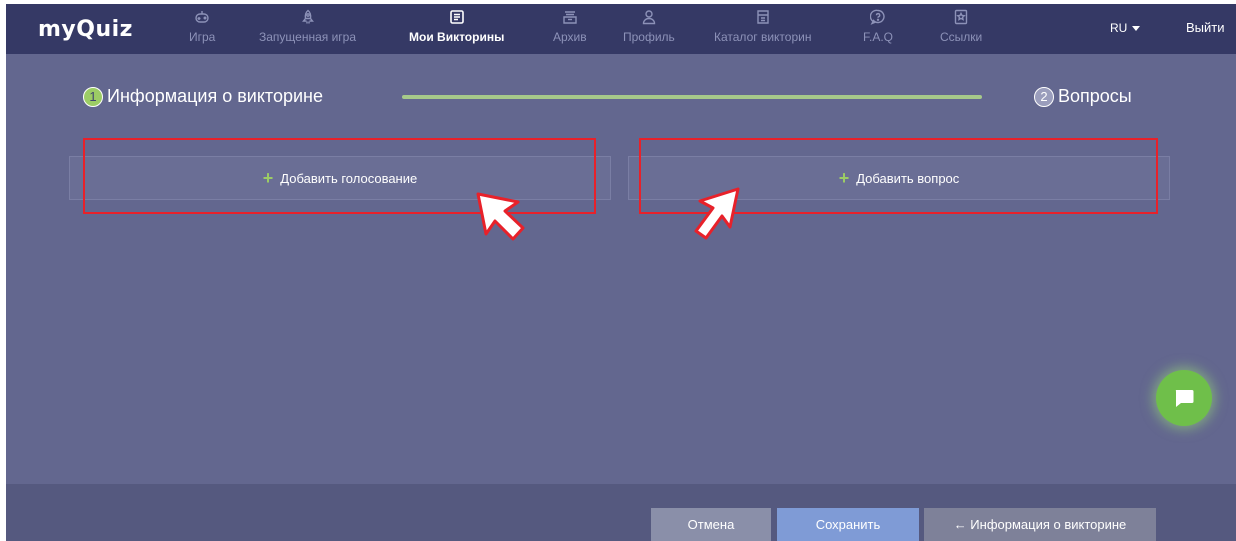  Describe the element at coordinates (307, 16) in the screenshot. I see `rocket-icon` at that location.